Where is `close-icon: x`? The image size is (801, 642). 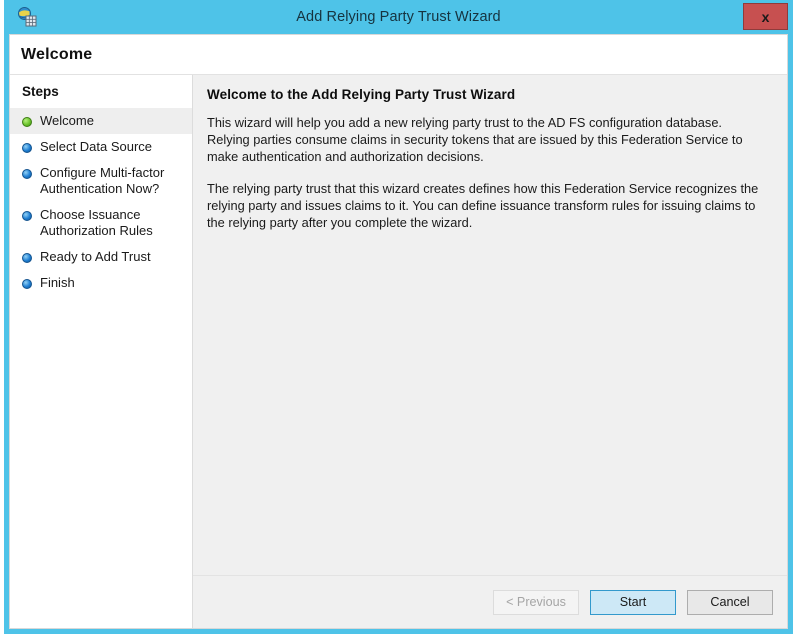
close-icon: x is located at coordinates (765, 16).